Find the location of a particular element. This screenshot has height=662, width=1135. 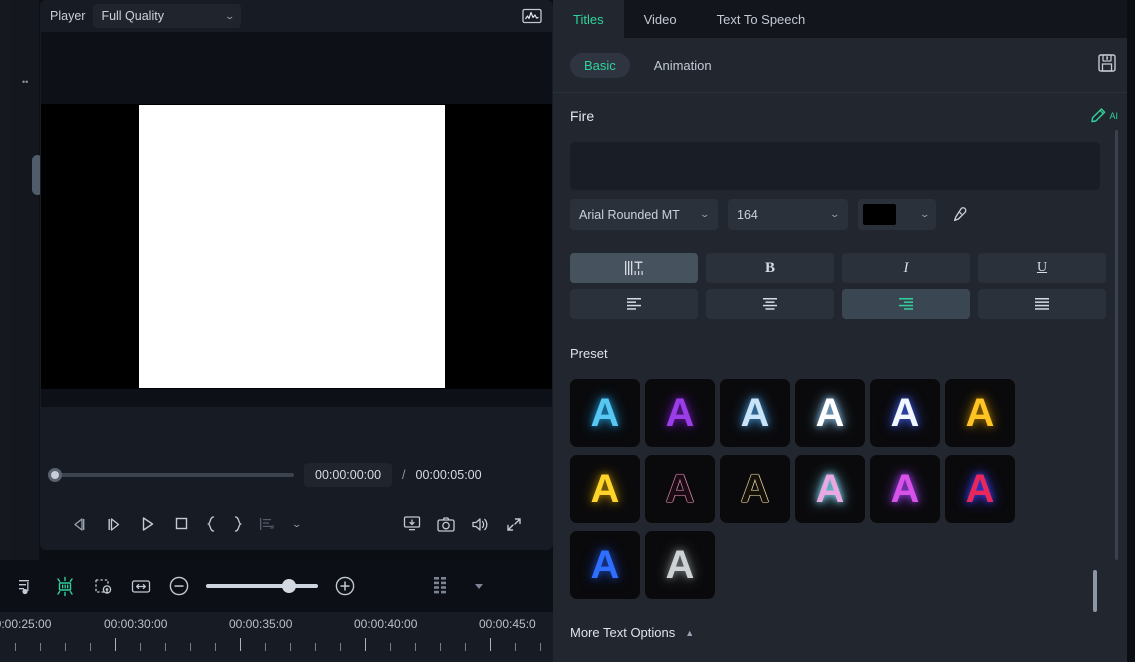

more-text-options-toggle: More Text Options ▲ is located at coordinates (632, 632).